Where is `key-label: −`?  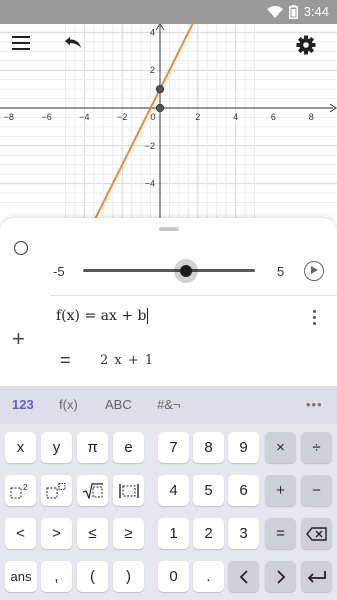 key-label: − is located at coordinates (316, 490).